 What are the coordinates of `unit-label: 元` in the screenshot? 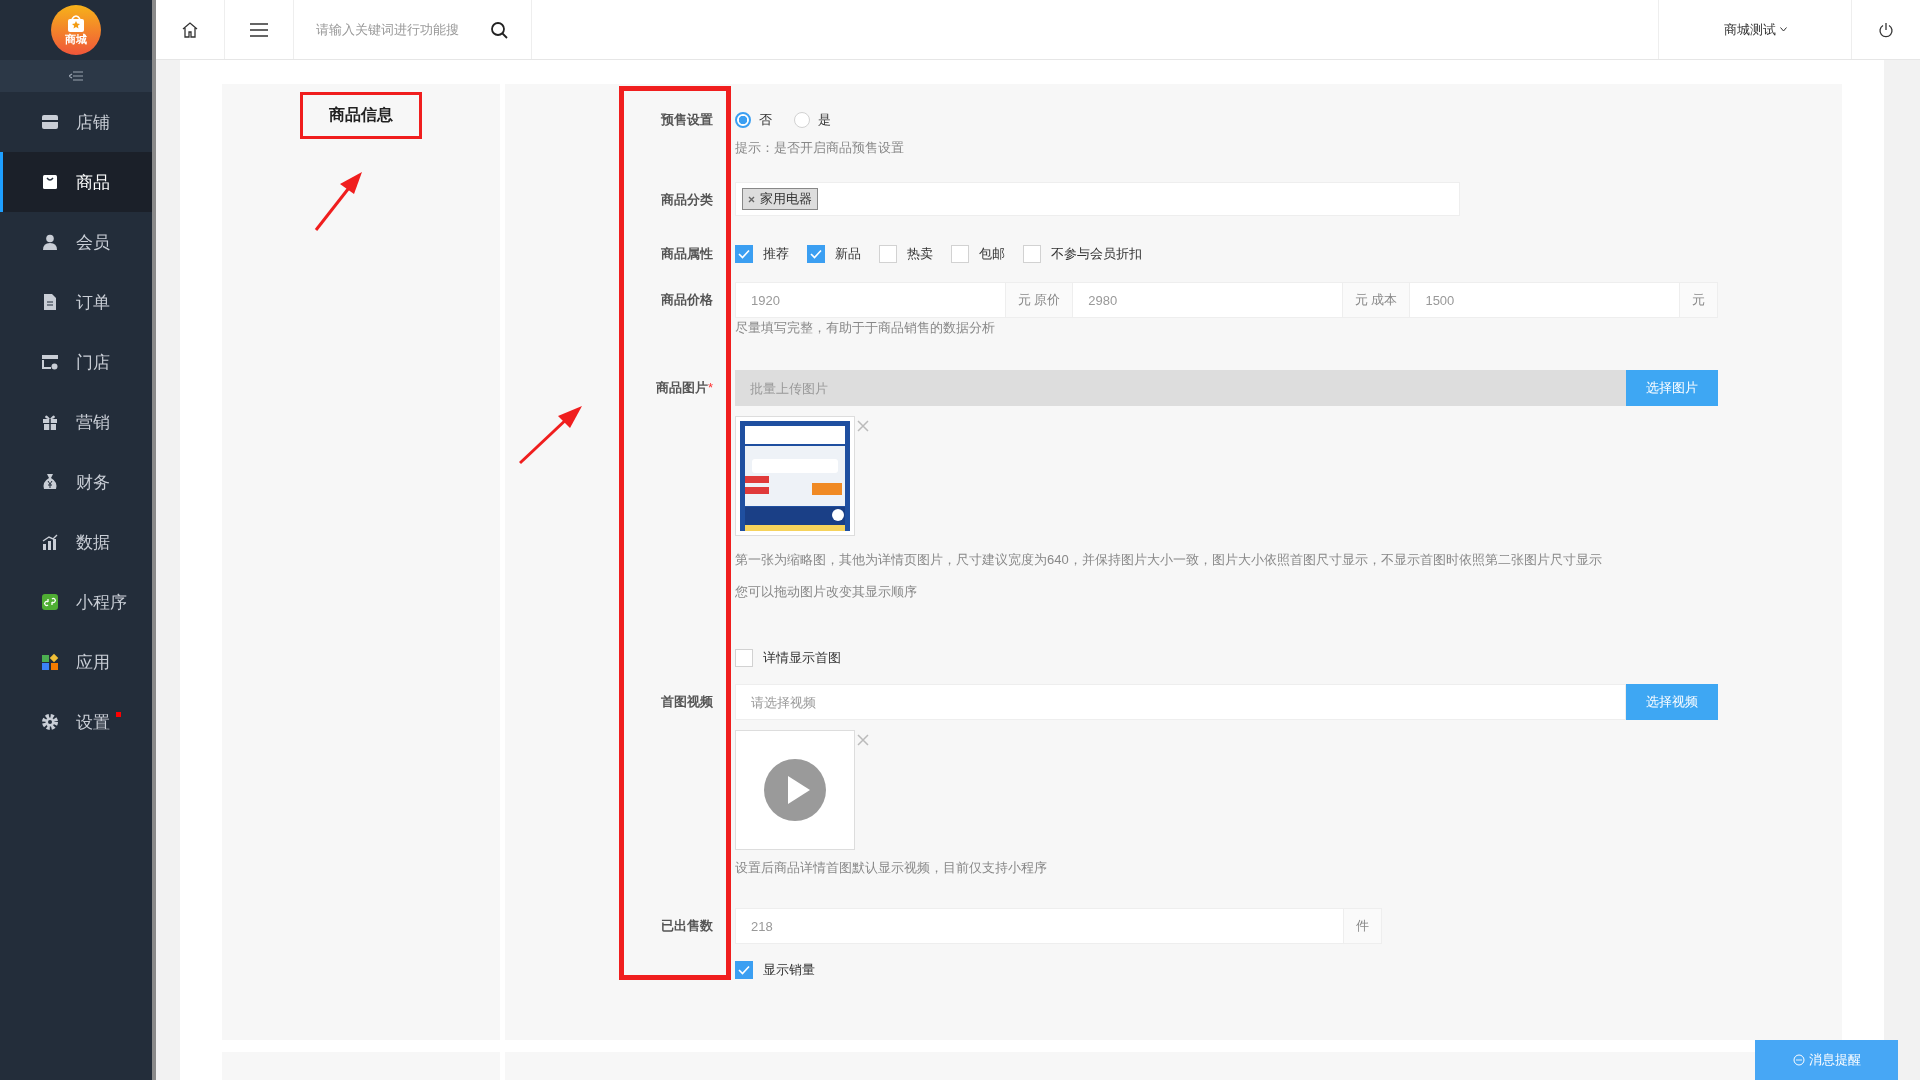 It's located at (1699, 300).